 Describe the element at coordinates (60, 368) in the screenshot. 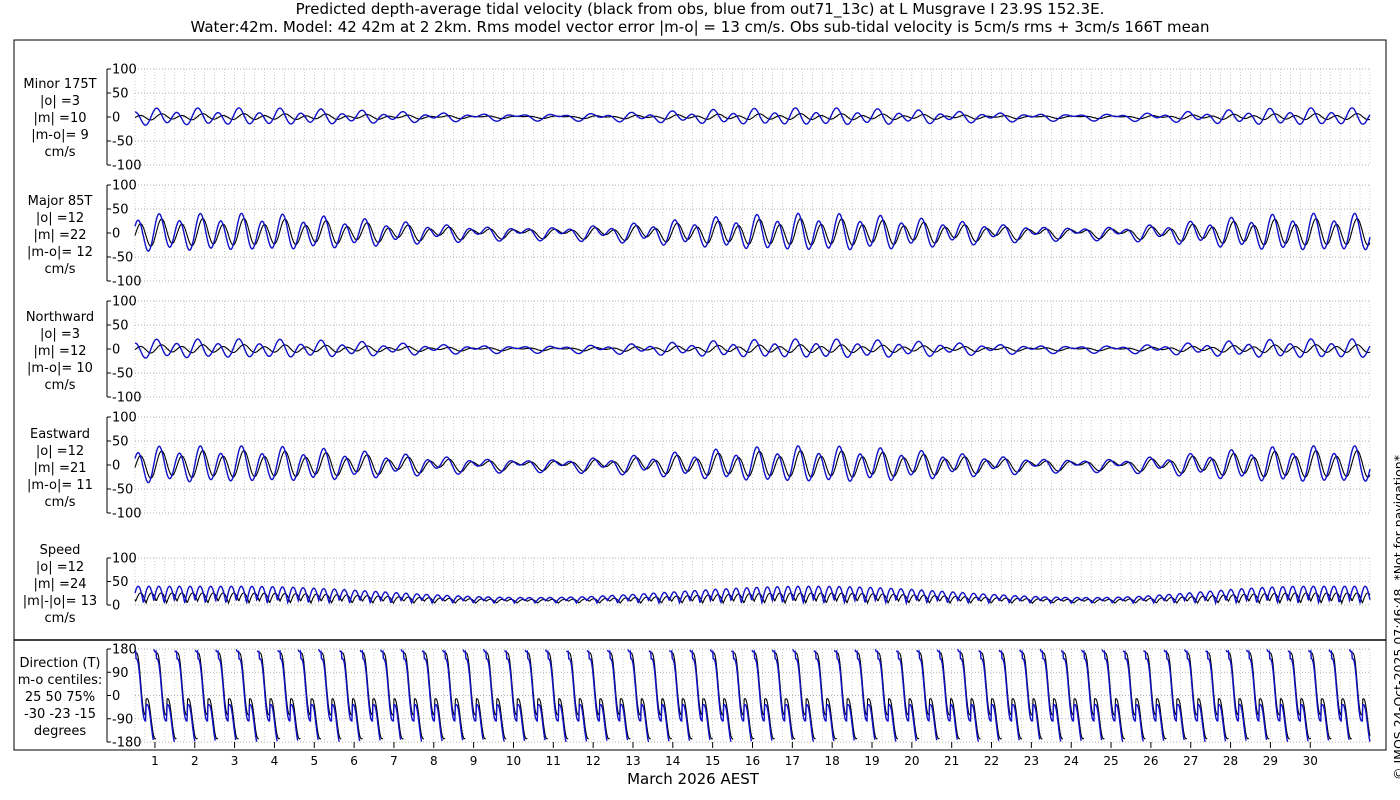

I see `panel-label-line: |m-o|= 10` at that location.